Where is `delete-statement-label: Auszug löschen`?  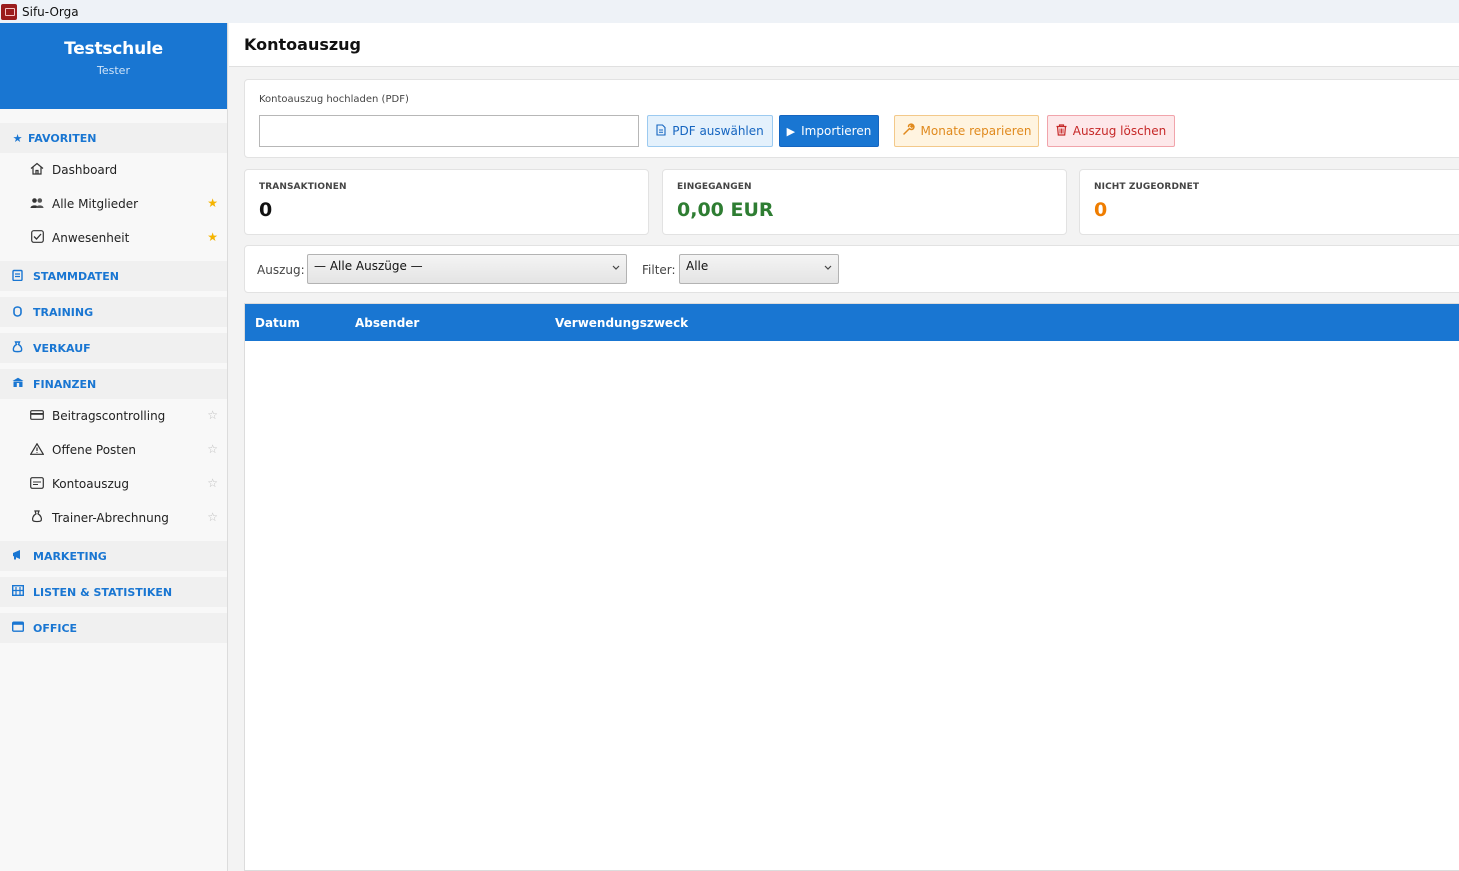
delete-statement-label: Auszug löschen is located at coordinates (1119, 131).